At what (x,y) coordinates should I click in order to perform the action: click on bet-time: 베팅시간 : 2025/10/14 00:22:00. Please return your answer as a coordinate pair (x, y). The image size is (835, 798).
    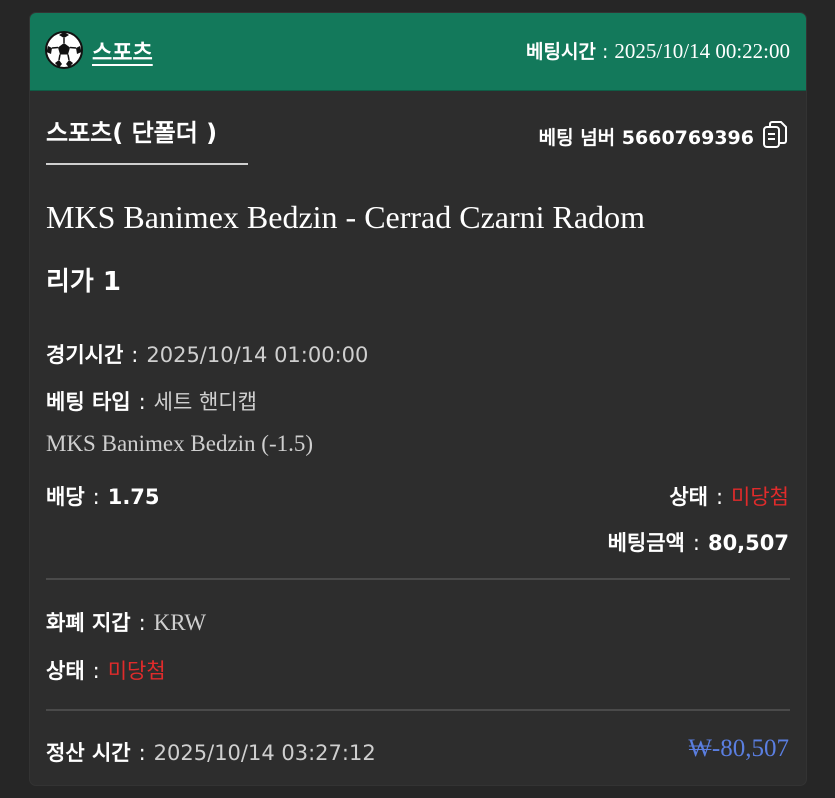
    Looking at the image, I should click on (658, 50).